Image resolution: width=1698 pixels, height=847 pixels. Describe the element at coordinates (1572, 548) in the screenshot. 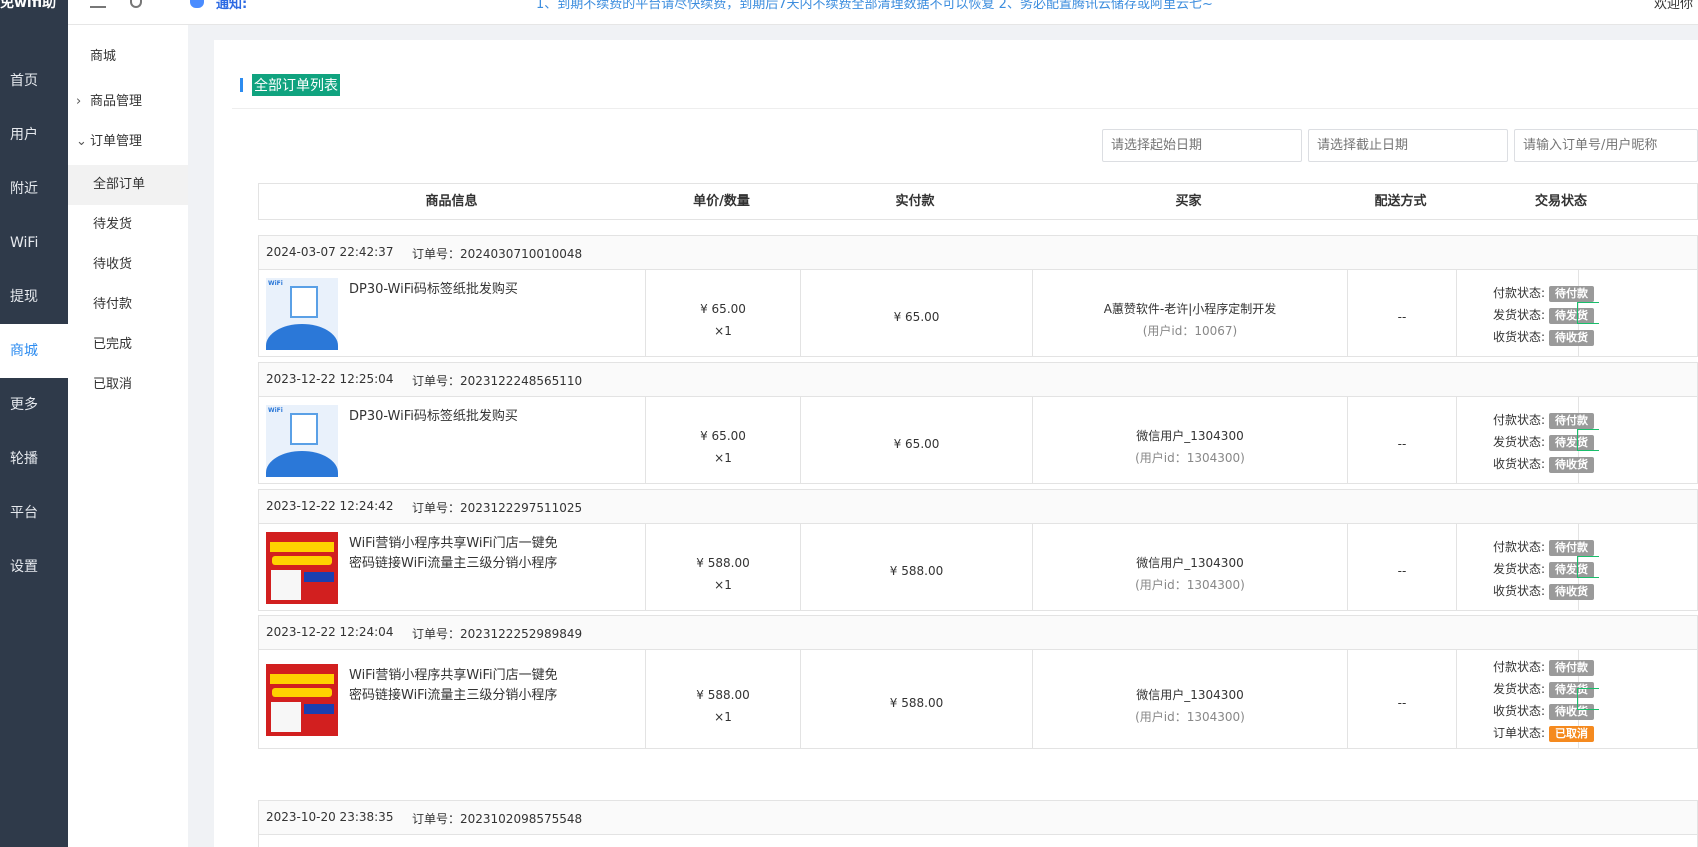

I see `pay-status-badge: 待付款` at that location.